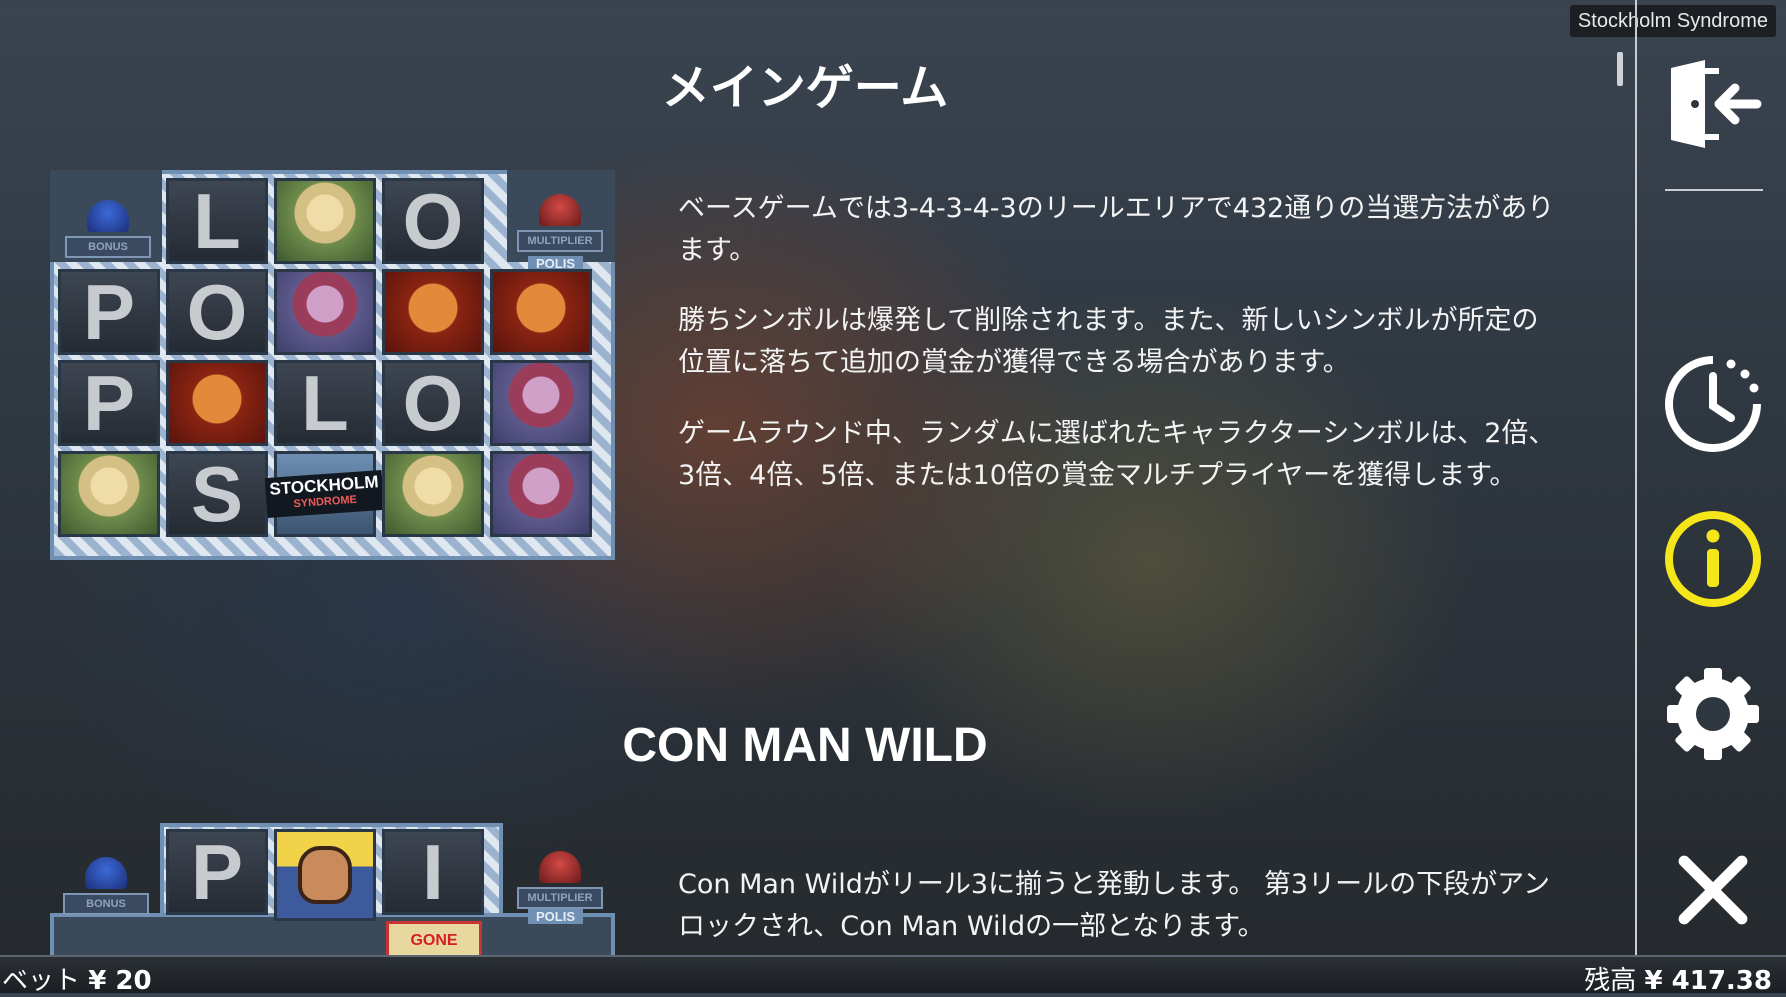  Describe the element at coordinates (805, 88) in the screenshot. I see `main-game-heading: メインゲーム` at that location.